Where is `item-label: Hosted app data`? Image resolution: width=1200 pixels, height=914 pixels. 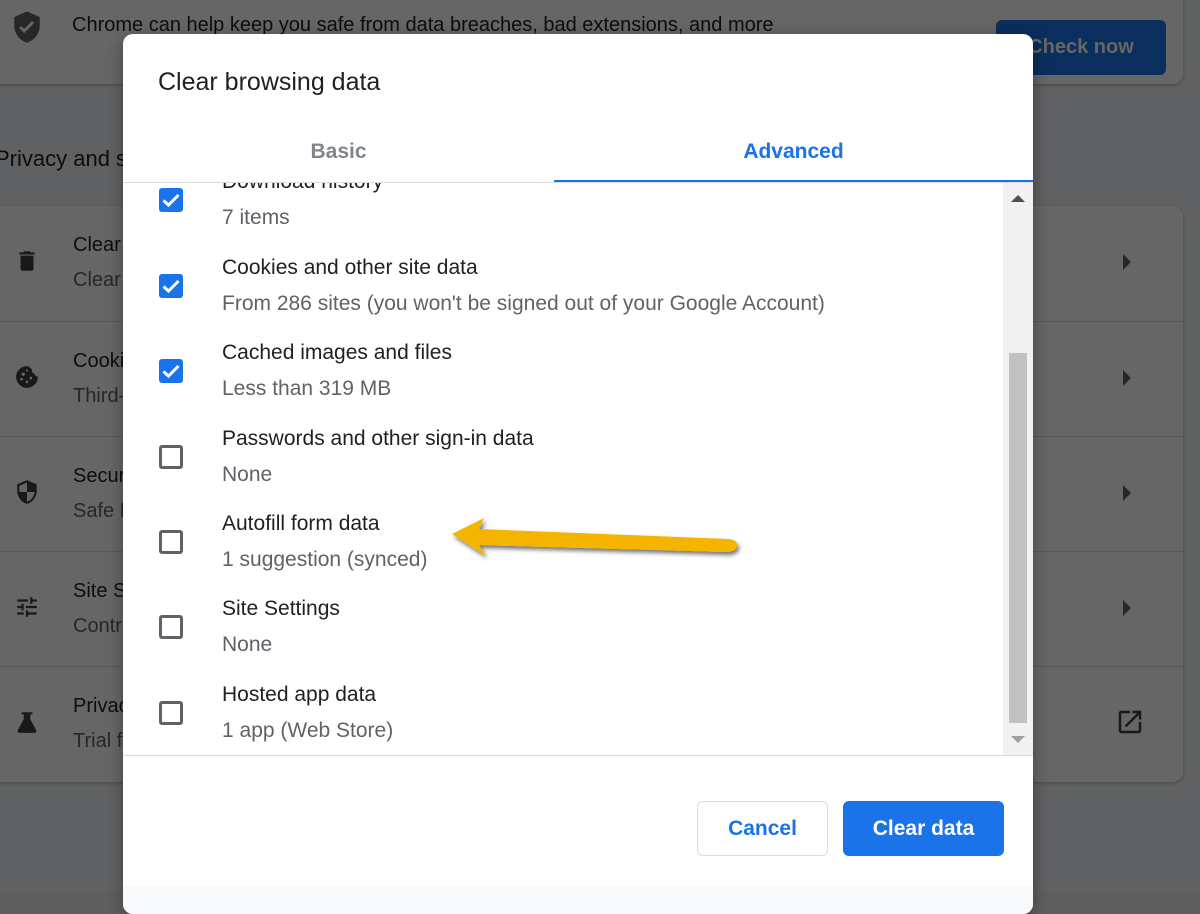 item-label: Hosted app data is located at coordinates (299, 694).